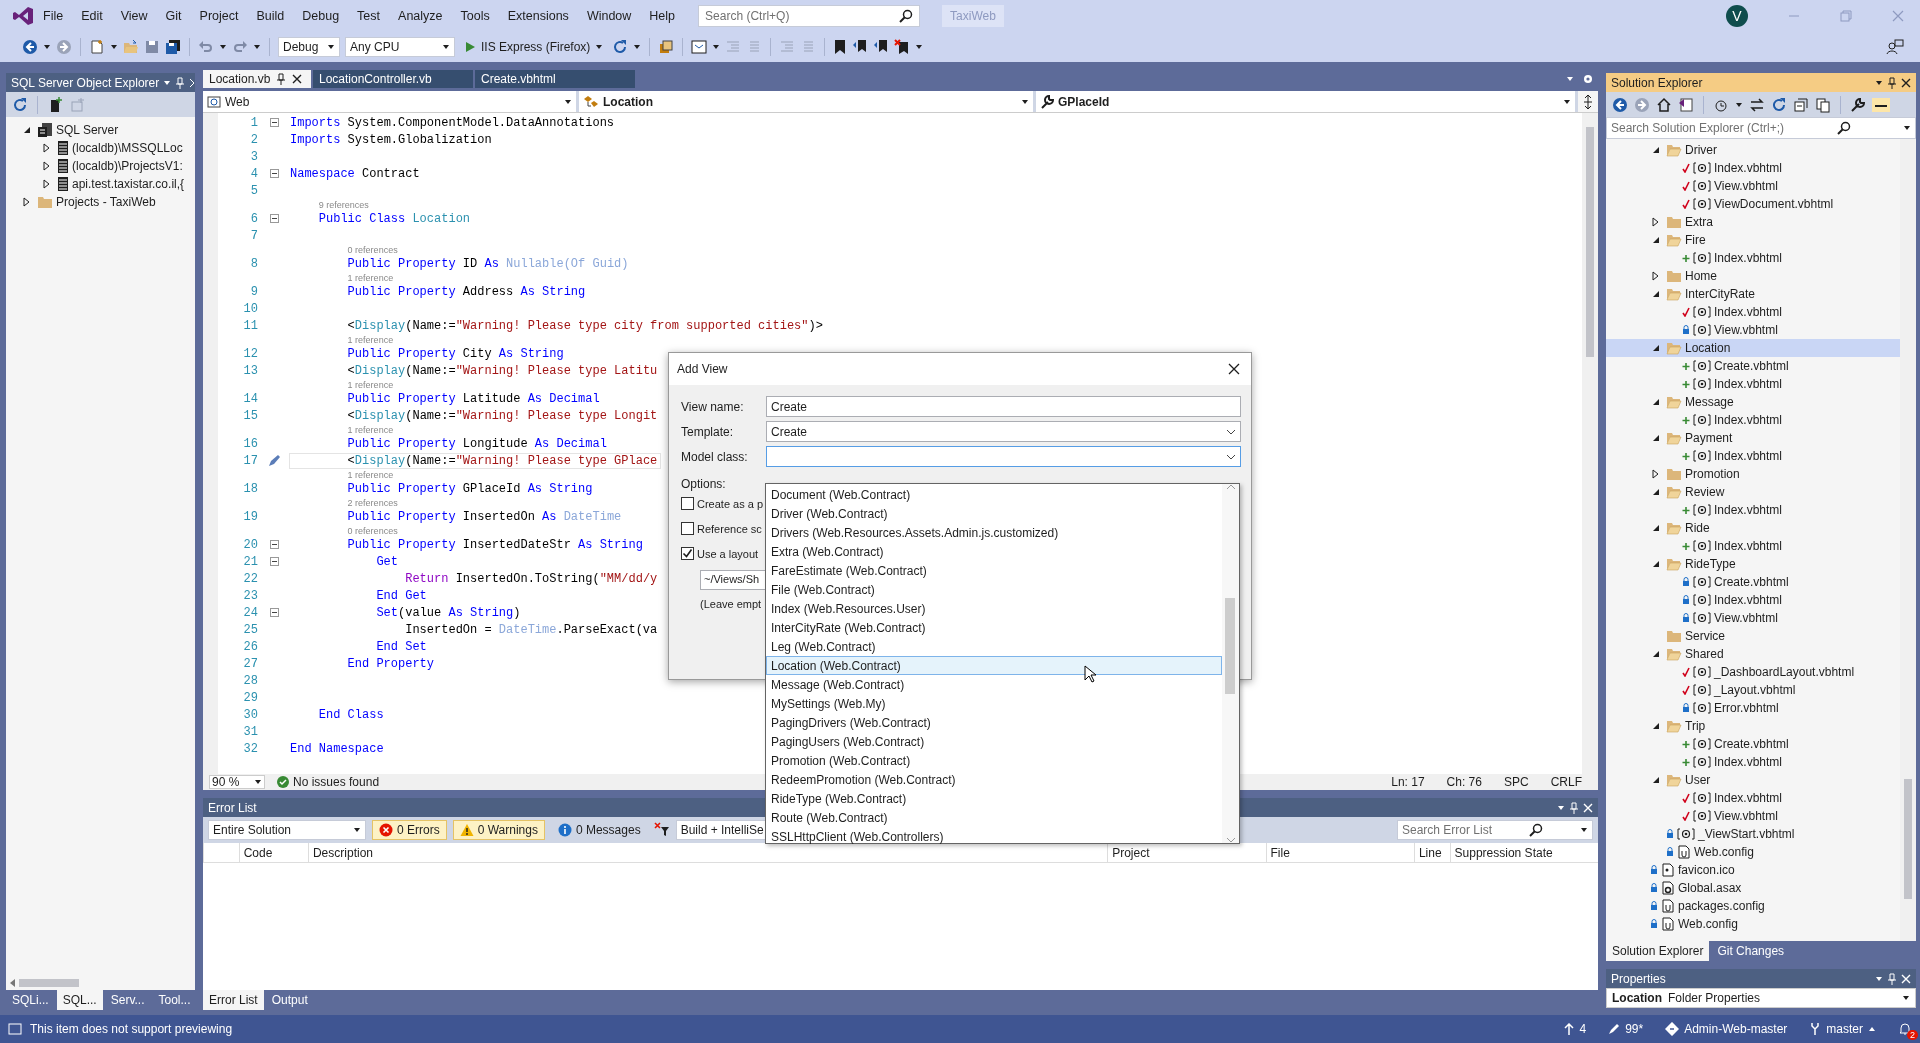  What do you see at coordinates (173, 16) in the screenshot?
I see `menu-item: Git` at bounding box center [173, 16].